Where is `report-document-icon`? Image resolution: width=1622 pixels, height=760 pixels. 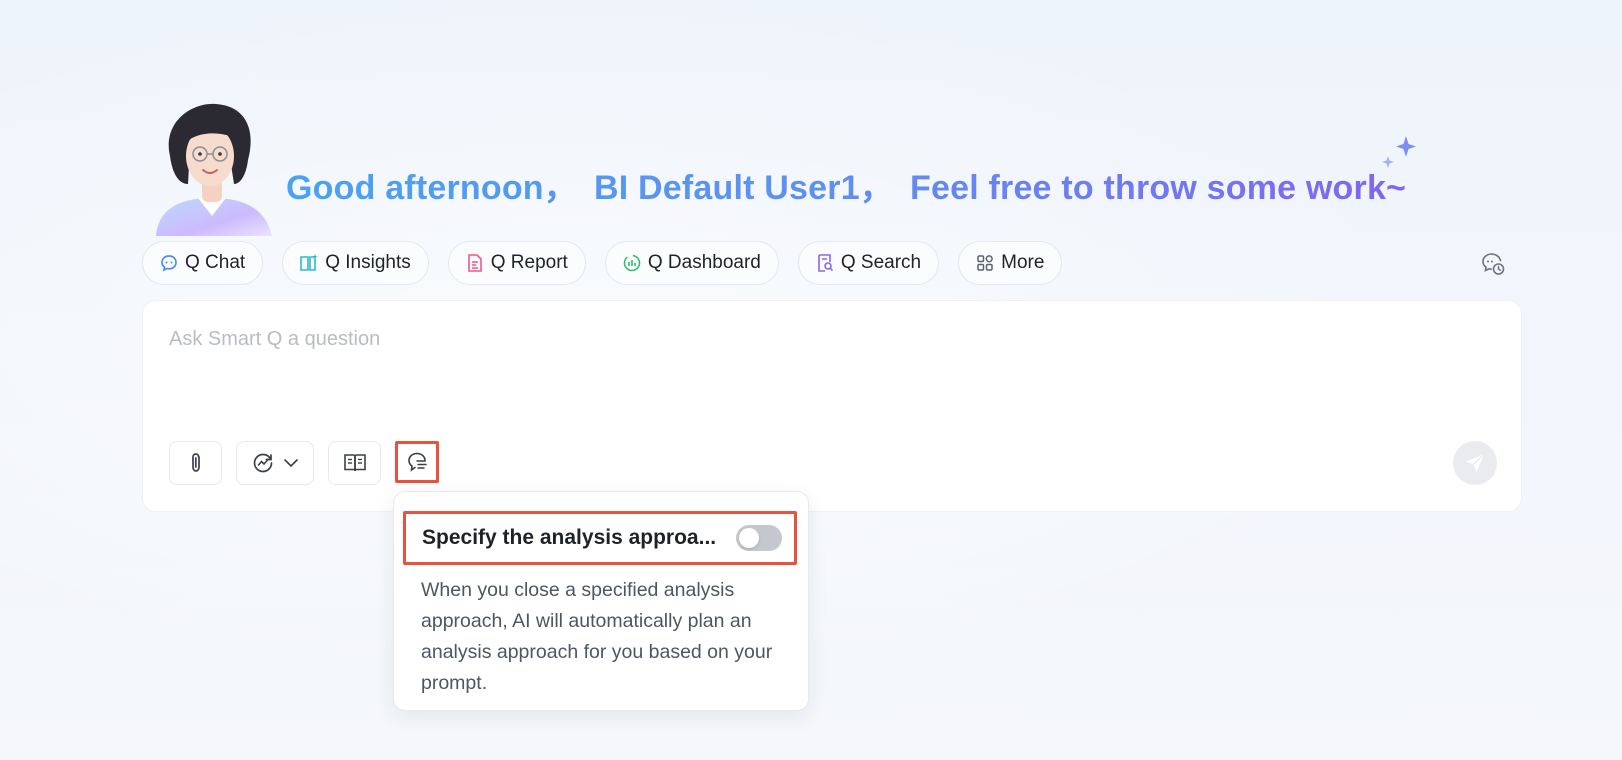 report-document-icon is located at coordinates (475, 263).